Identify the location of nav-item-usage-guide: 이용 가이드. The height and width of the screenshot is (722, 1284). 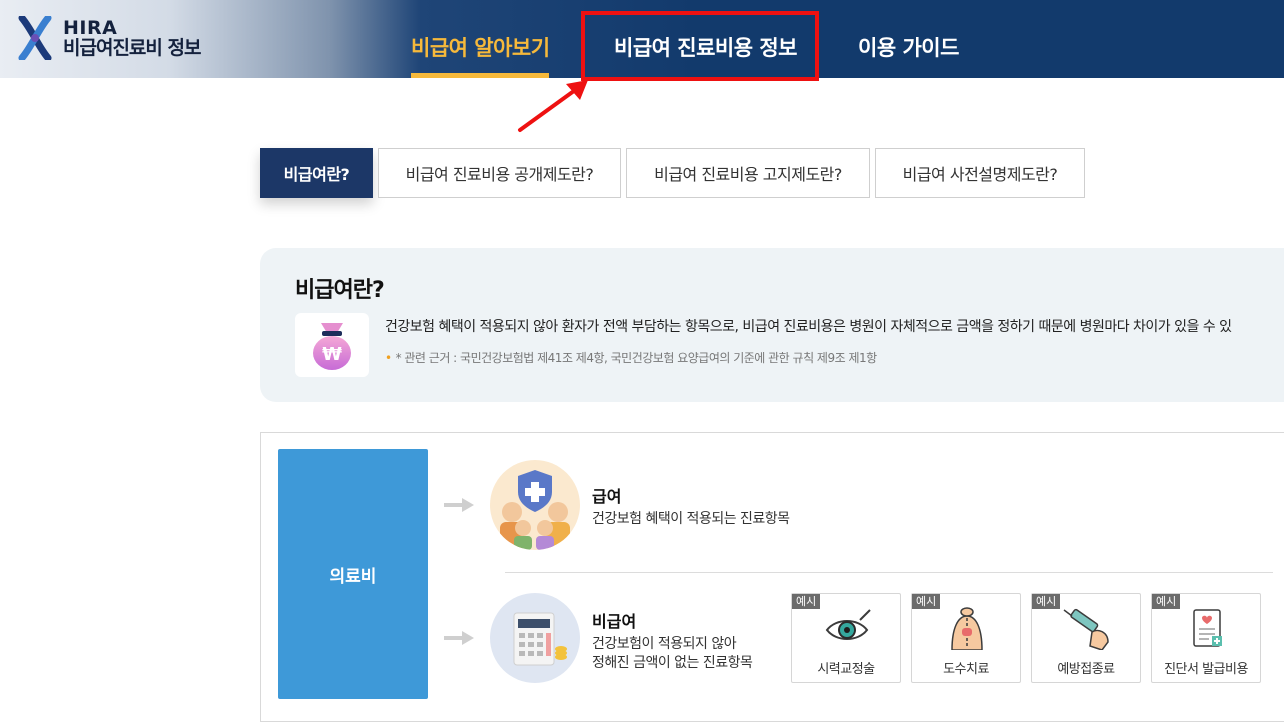
(908, 47).